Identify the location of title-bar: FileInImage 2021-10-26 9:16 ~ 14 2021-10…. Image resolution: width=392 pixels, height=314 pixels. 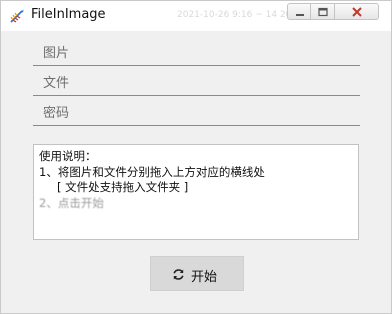
(196, 16).